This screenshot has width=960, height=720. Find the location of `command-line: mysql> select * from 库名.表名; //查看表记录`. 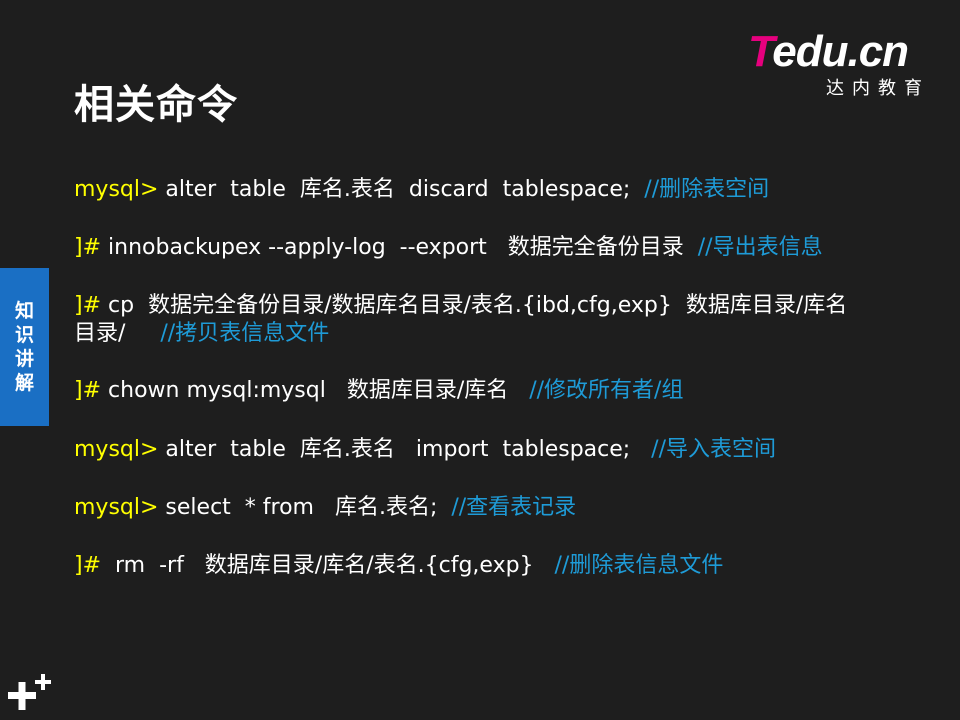

command-line: mysql> select * from 库名.表名; //查看表记录 is located at coordinates (325, 508).